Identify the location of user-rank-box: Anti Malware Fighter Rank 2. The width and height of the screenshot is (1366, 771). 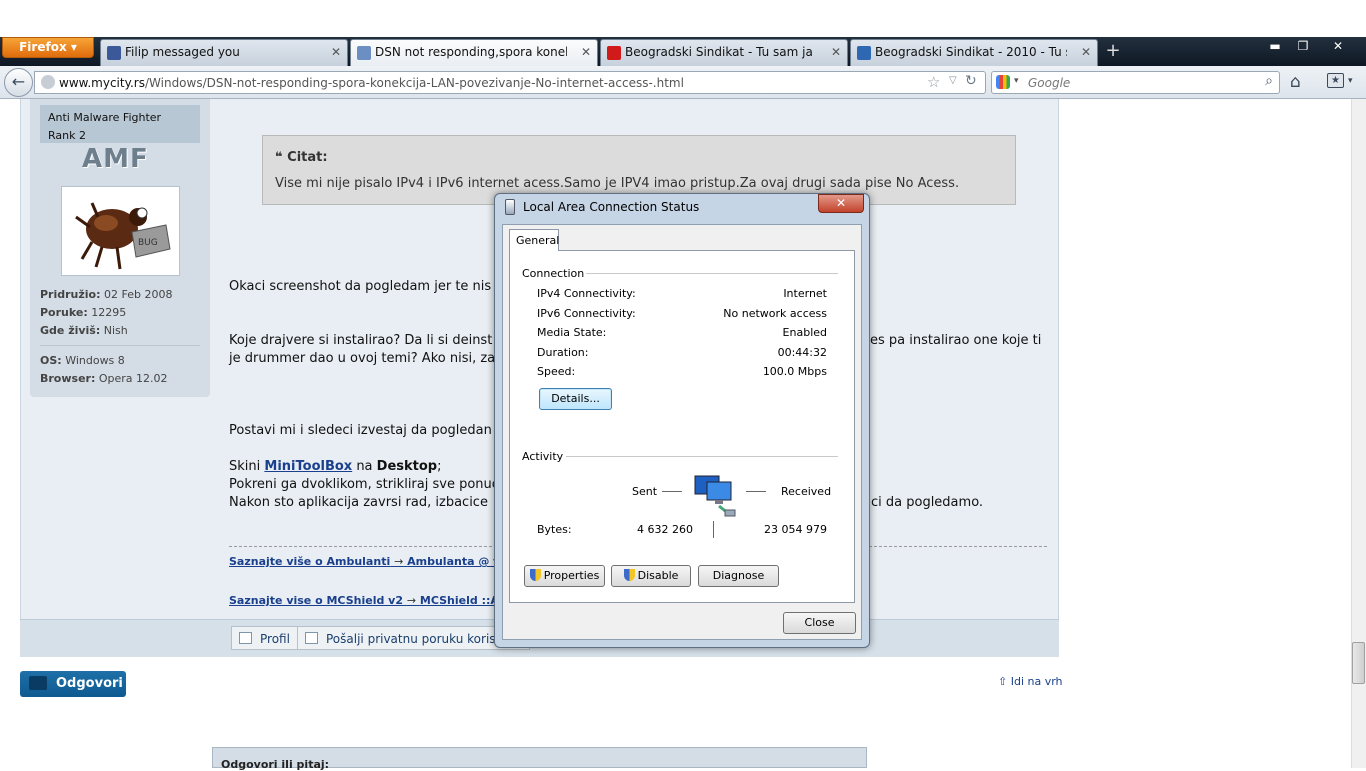
(120, 124).